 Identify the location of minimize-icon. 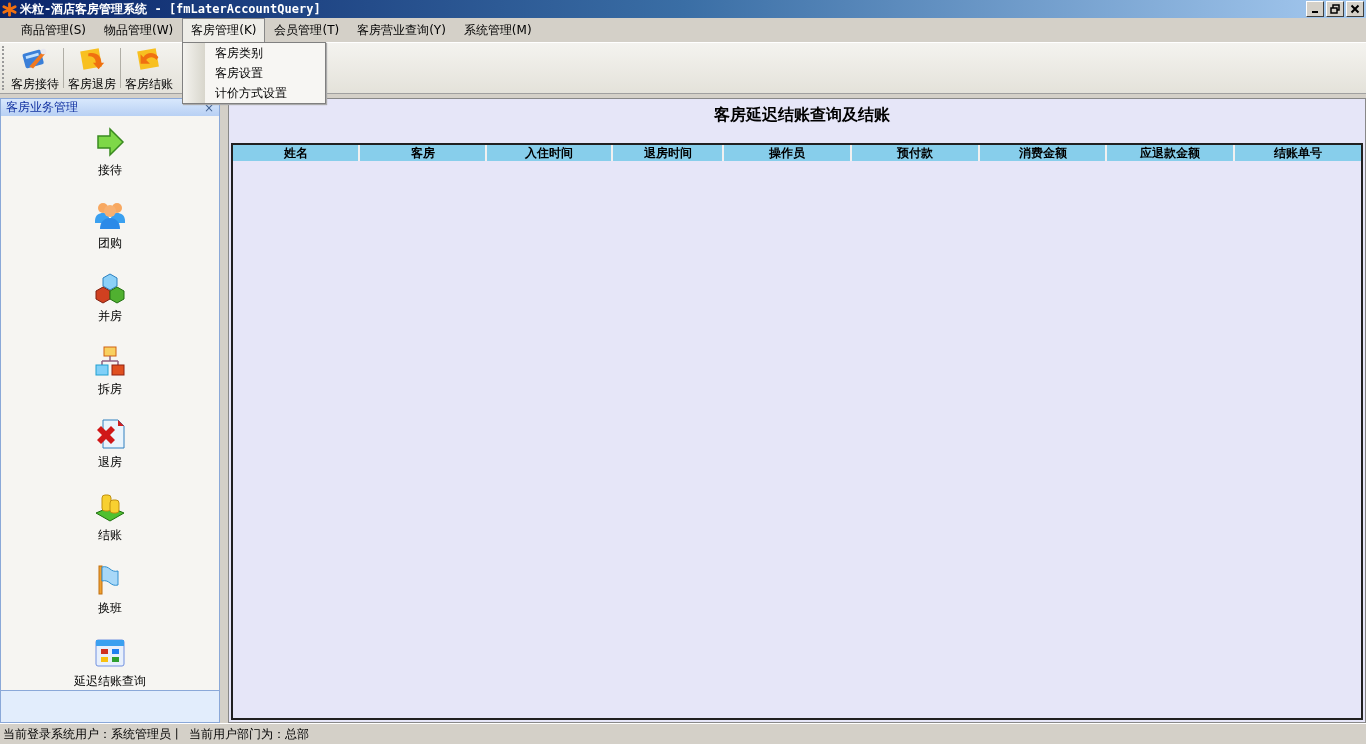
(1315, 12).